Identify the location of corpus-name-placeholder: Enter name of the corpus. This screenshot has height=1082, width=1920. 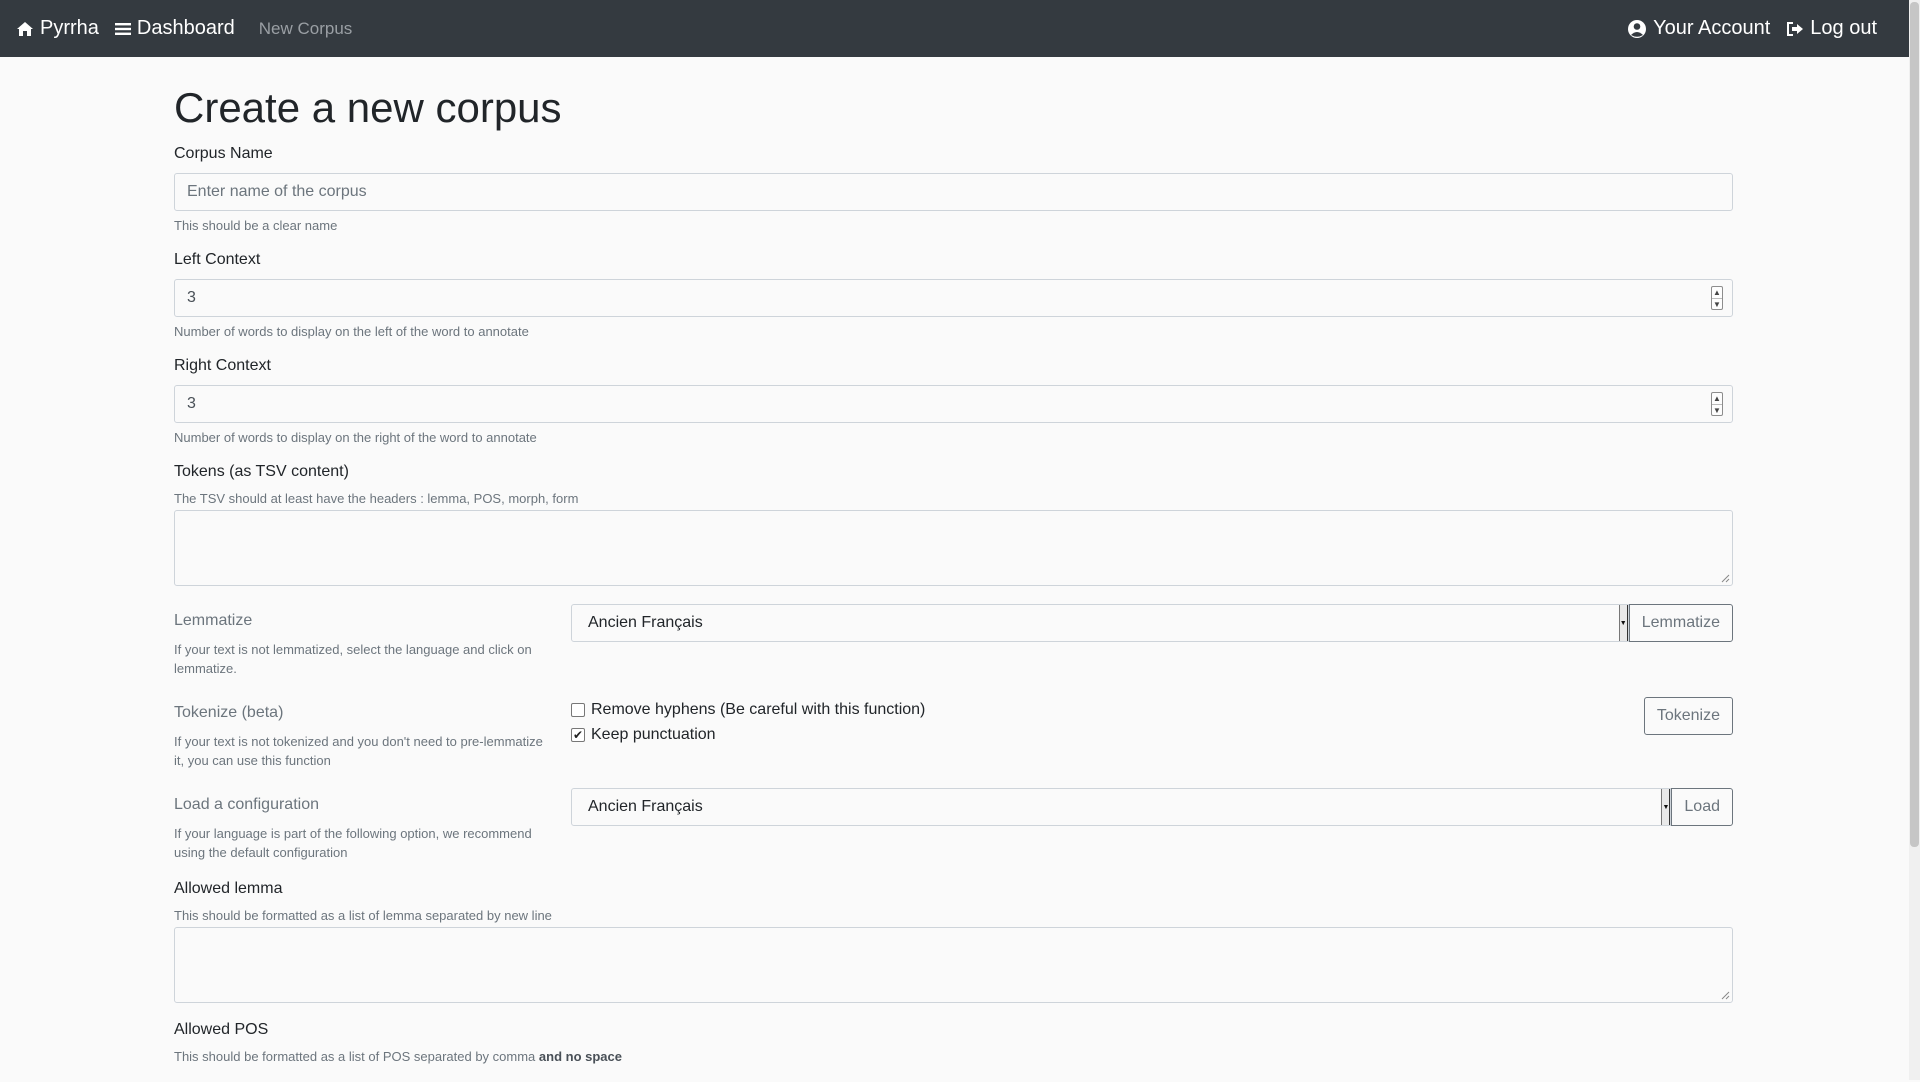
(277, 192).